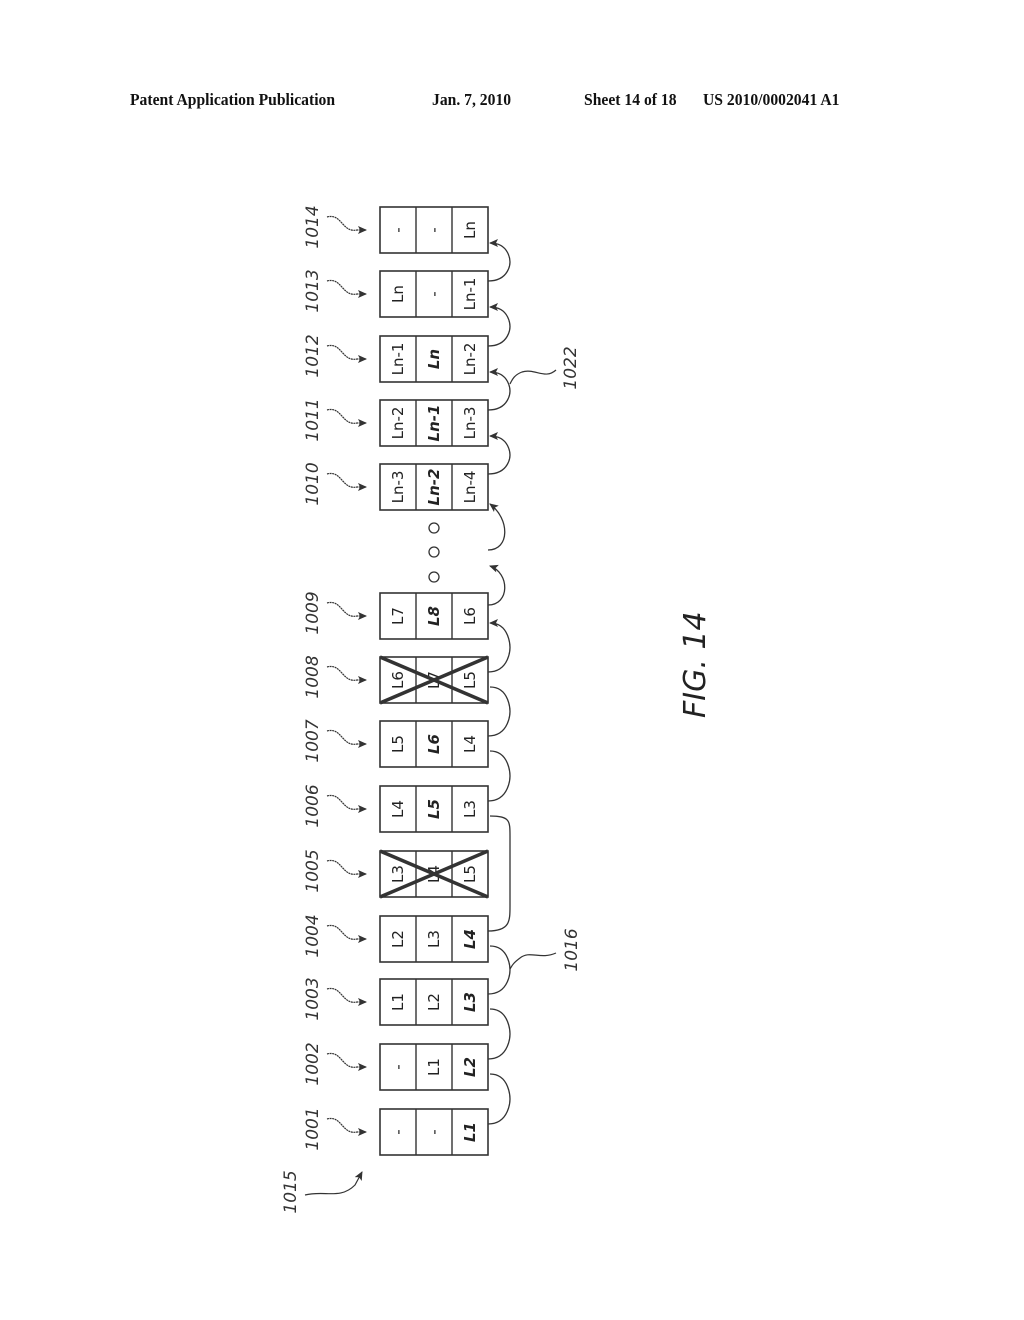 Image resolution: width=1024 pixels, height=1320 pixels. I want to click on memory-block-1005: L3L4L5, so click(434, 874).